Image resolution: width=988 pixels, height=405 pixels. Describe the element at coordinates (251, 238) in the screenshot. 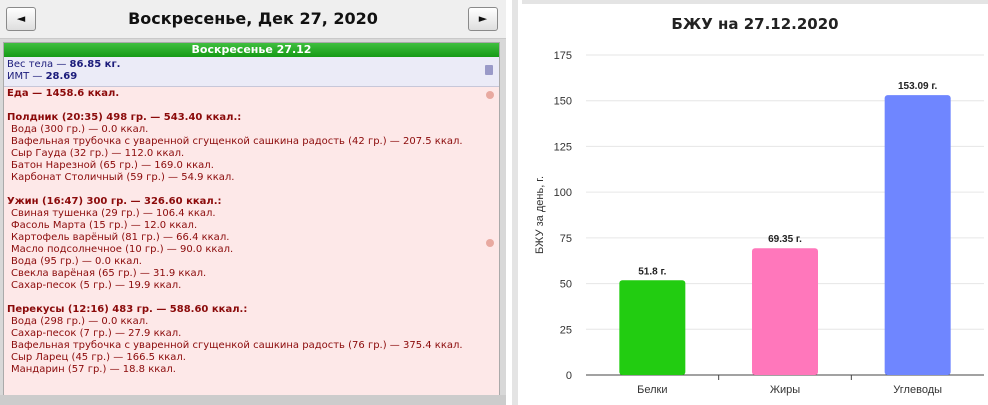

I see `food-item: Картофель варёный (81 гр.) — 66.4 ккал.` at that location.